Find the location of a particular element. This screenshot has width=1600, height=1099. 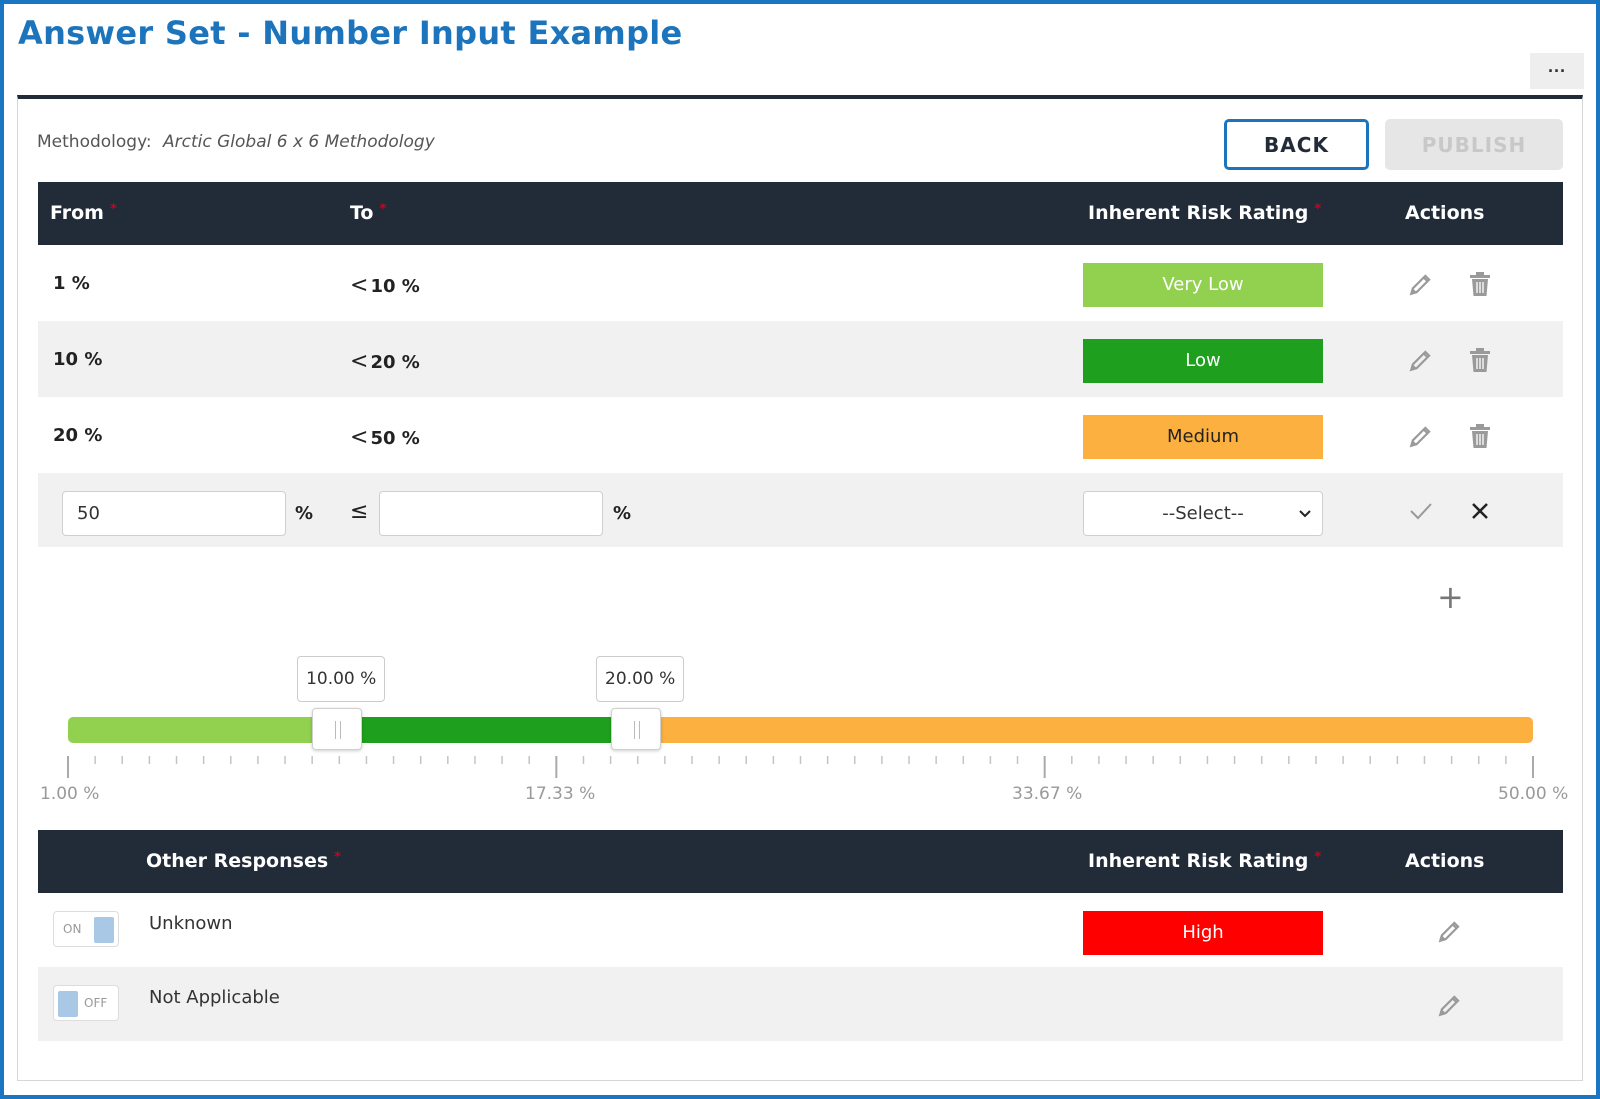

to-value: 50 % is located at coordinates (395, 438).